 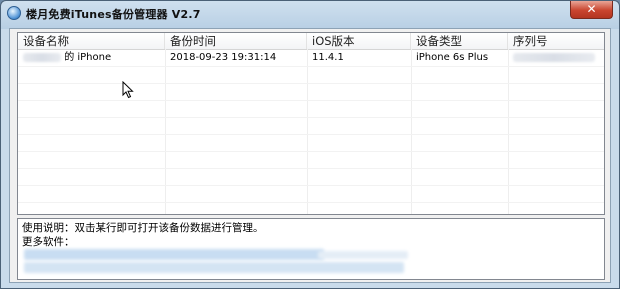 What do you see at coordinates (459, 41) in the screenshot?
I see `column-header-device-type: 设备类型` at bounding box center [459, 41].